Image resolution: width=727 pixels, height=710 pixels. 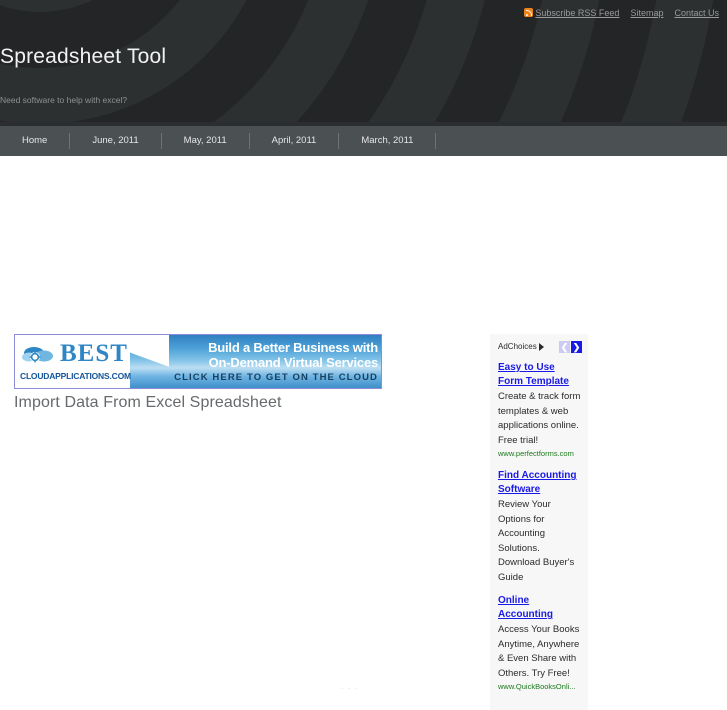 What do you see at coordinates (34, 141) in the screenshot?
I see `nav-item-home: Home` at bounding box center [34, 141].